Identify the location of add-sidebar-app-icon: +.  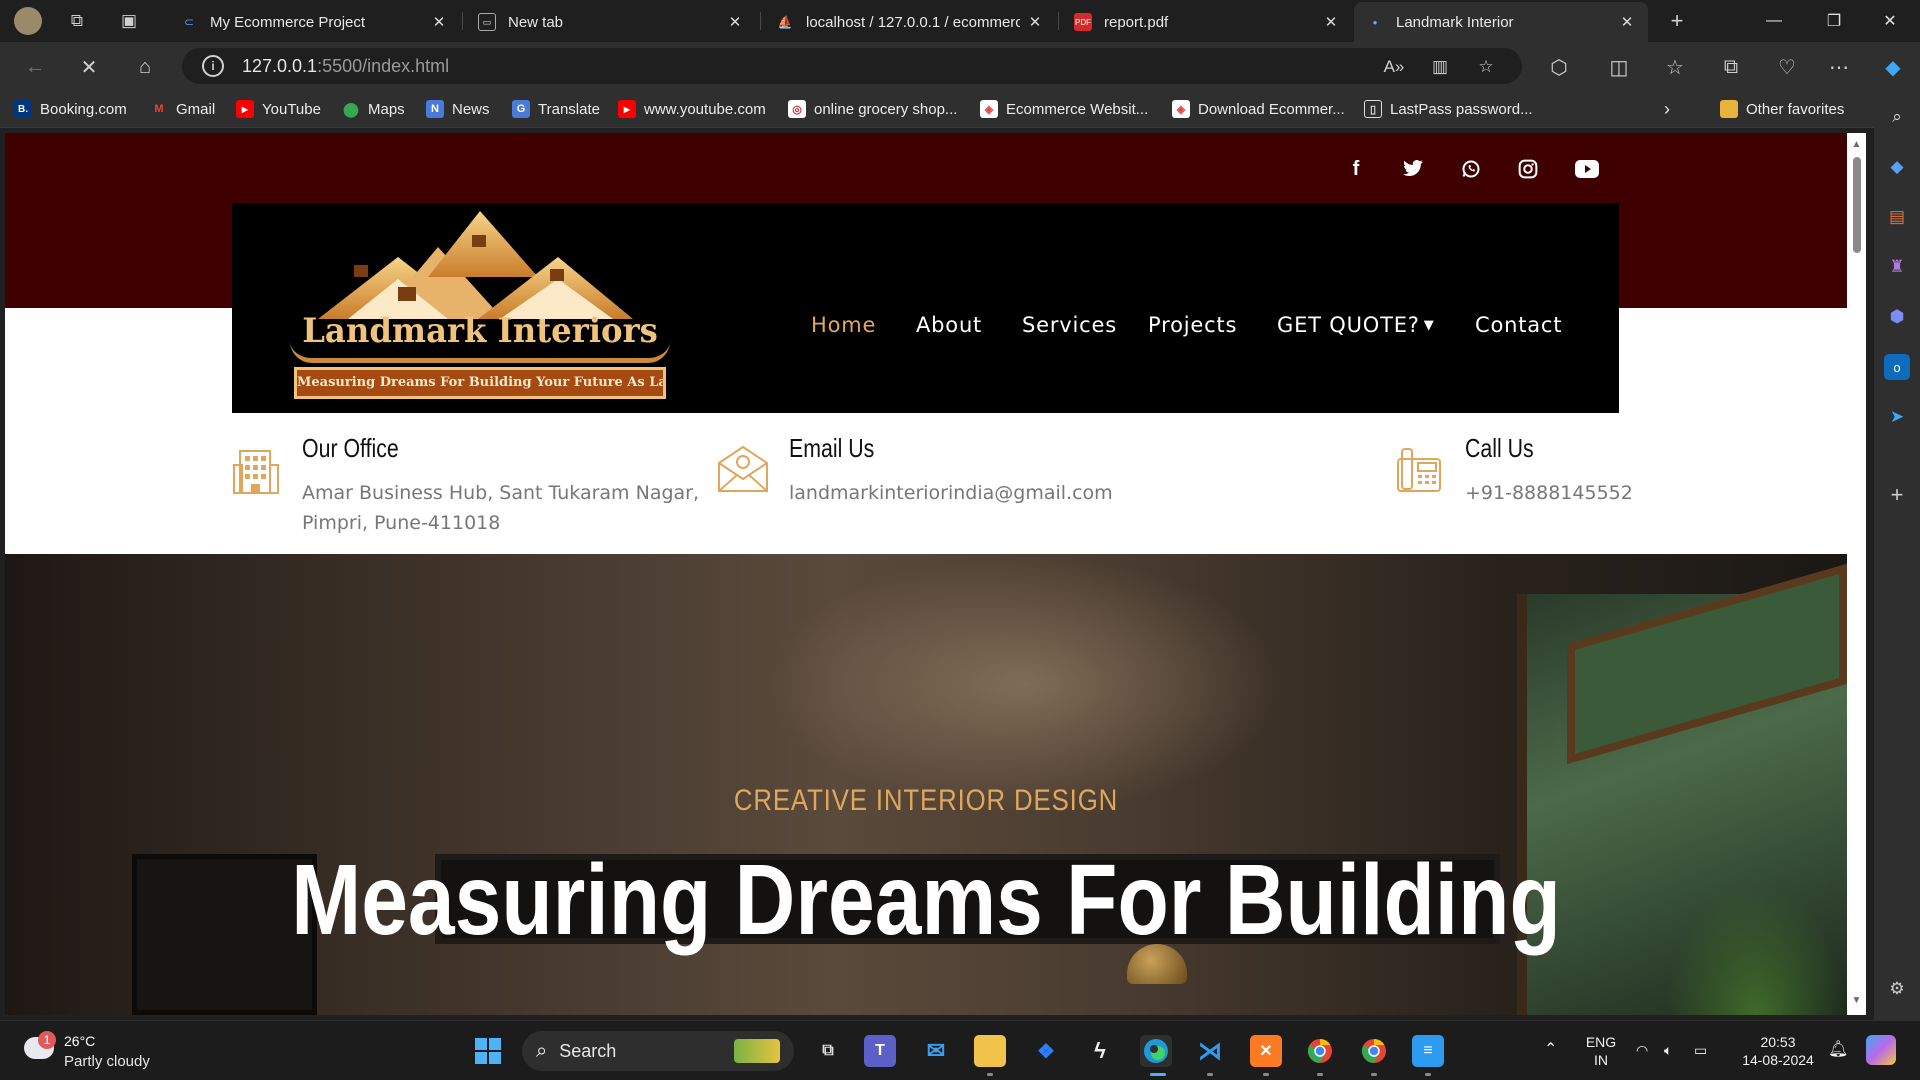
(1897, 495).